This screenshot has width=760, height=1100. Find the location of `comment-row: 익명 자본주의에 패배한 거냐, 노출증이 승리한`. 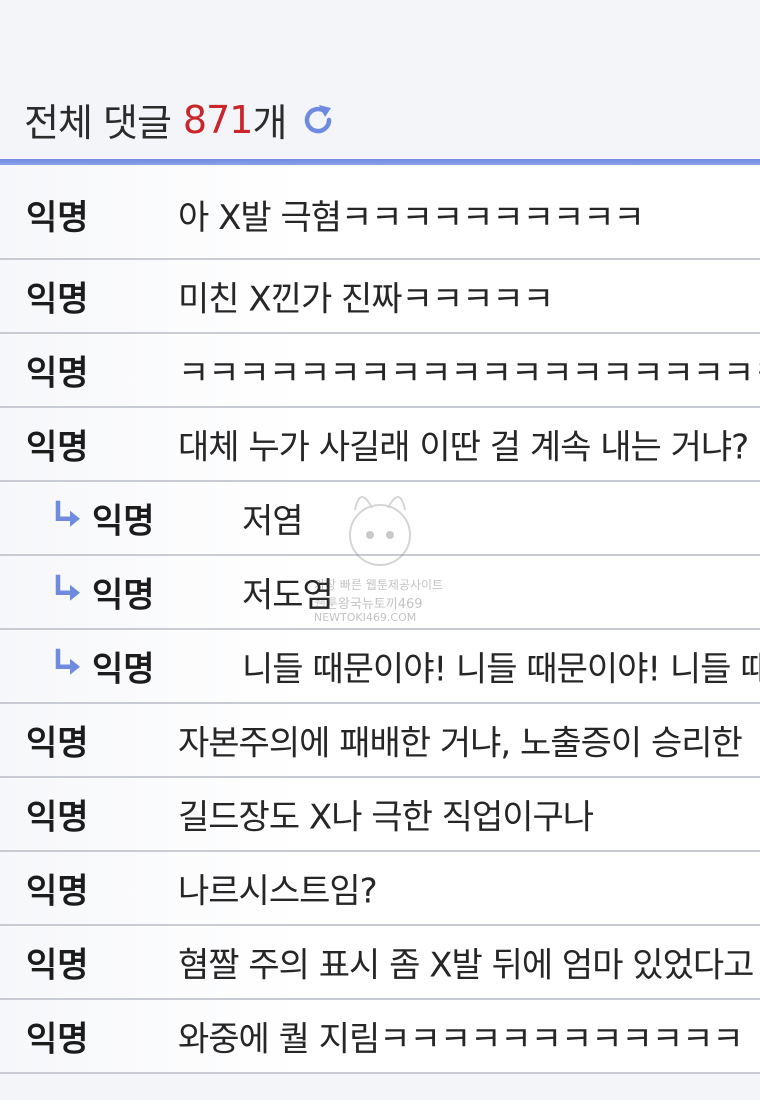

comment-row: 익명 자본주의에 패배한 거냐, 노출증이 승리한 is located at coordinates (380, 741).